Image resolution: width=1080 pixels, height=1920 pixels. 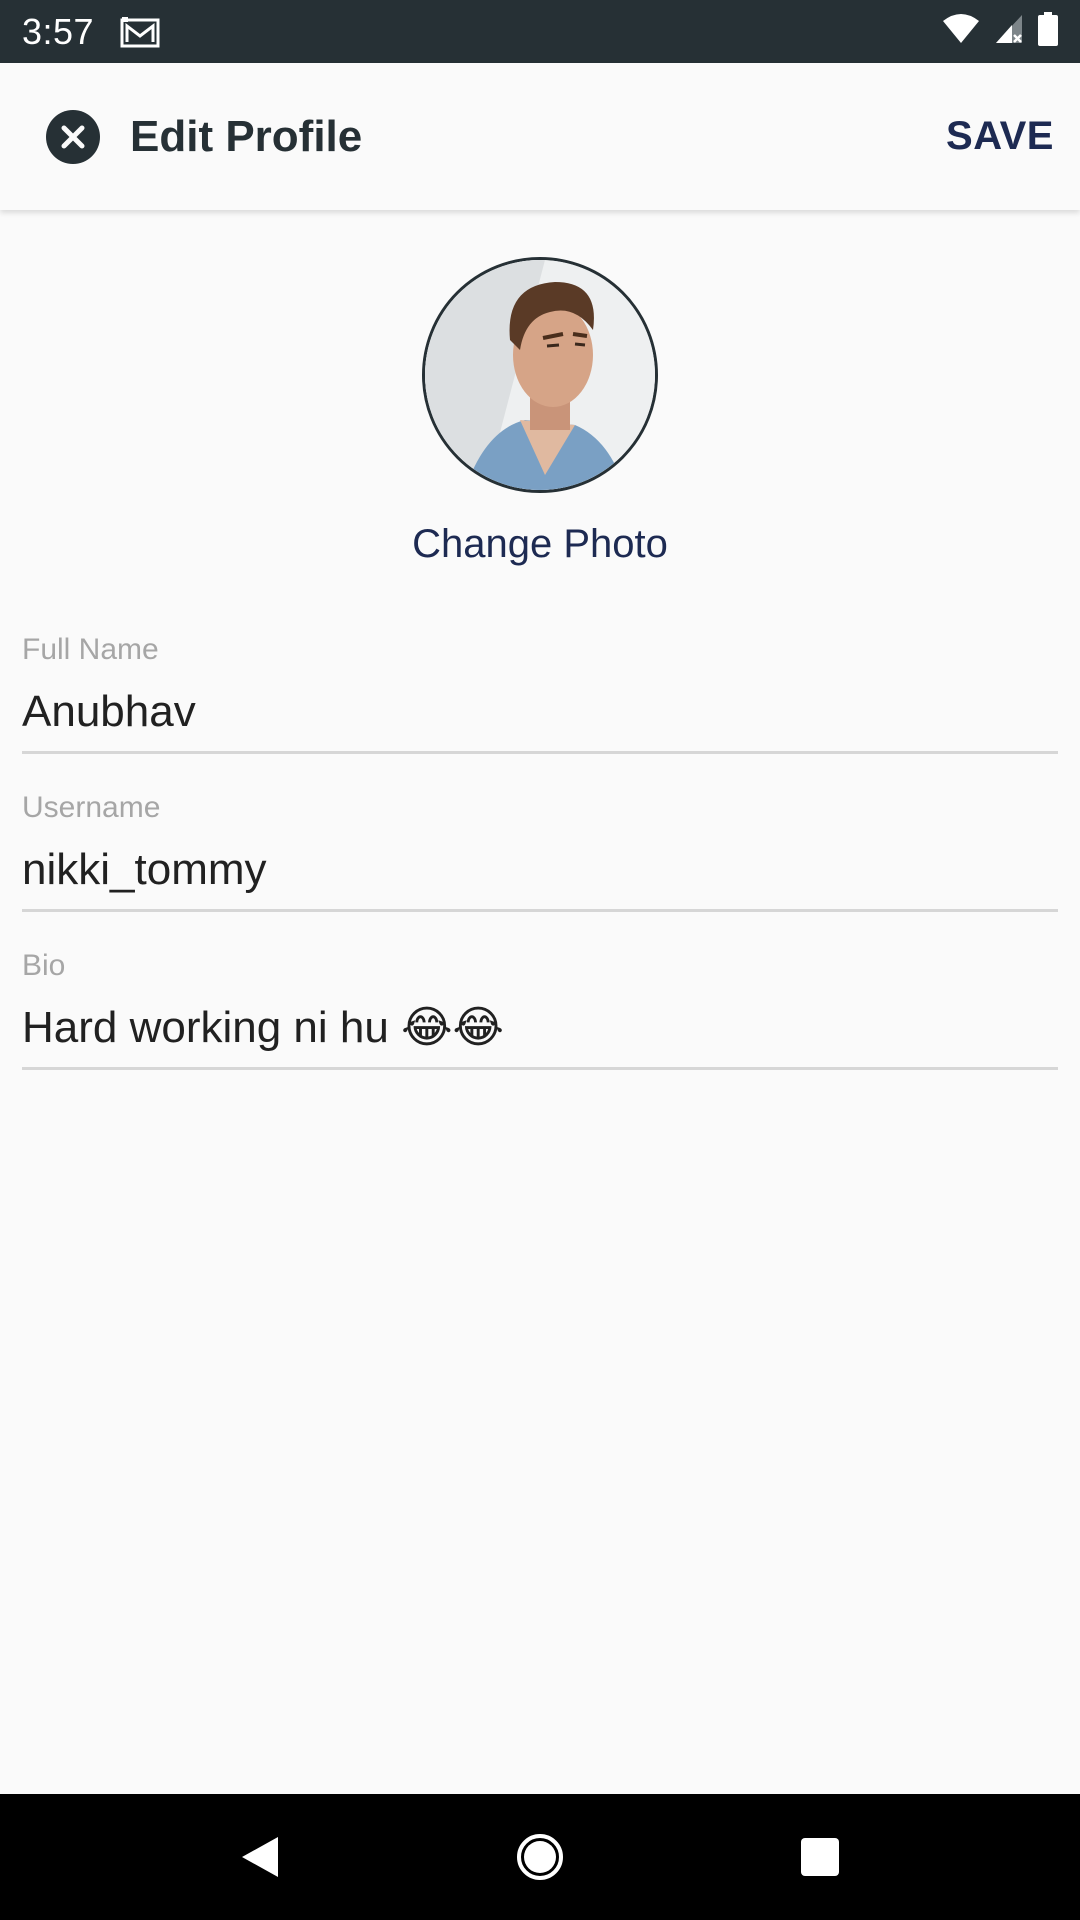 I want to click on recents-button, so click(x=820, y=1857).